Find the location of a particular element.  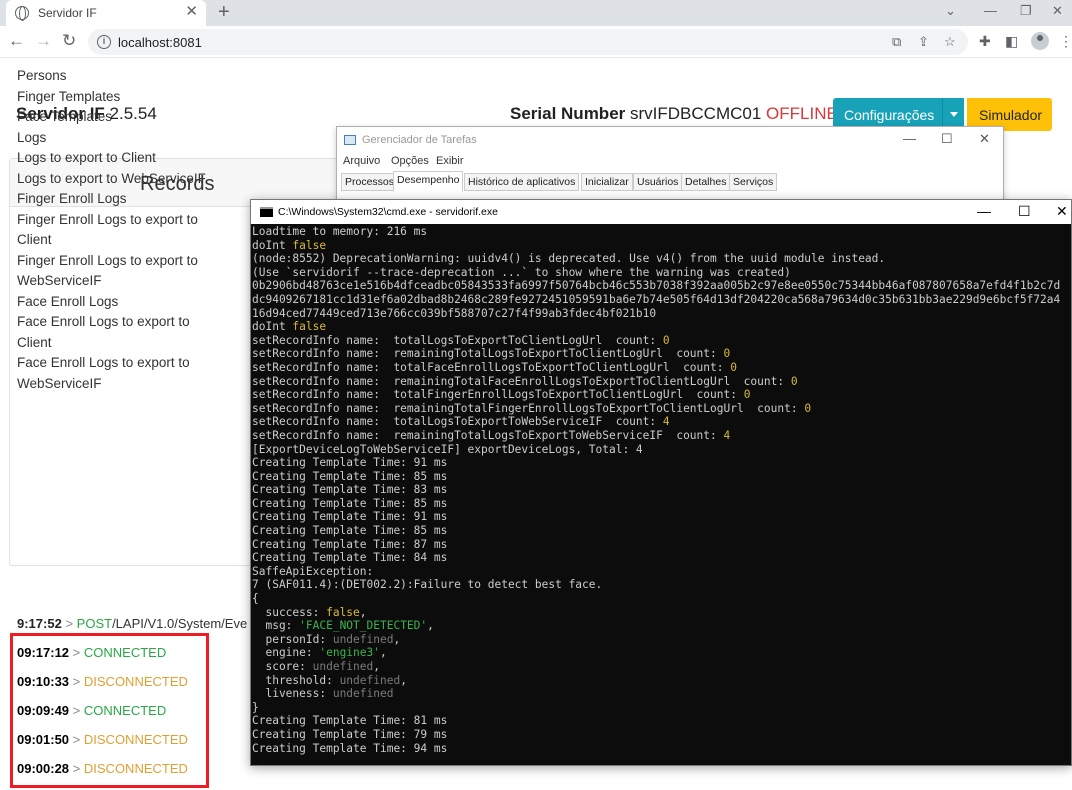

console-line: engine: 'engine3', is located at coordinates (319, 653).